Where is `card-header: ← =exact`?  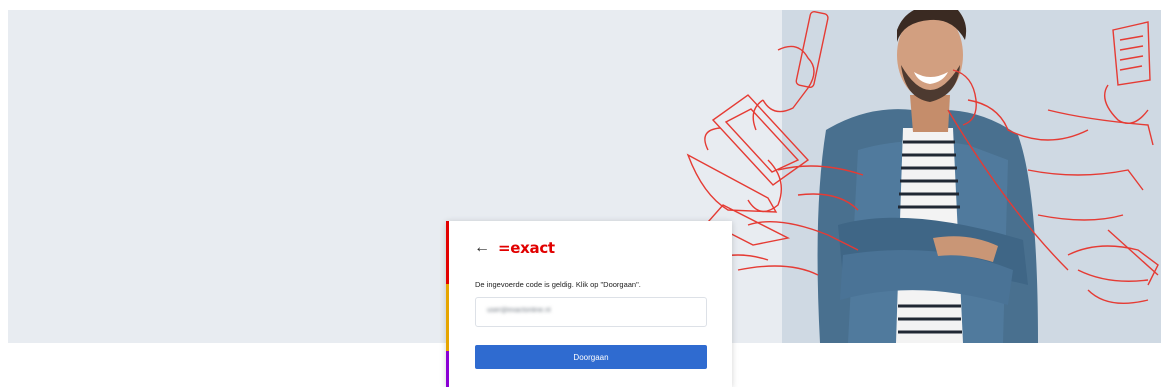
card-header: ← =exact is located at coordinates (514, 248).